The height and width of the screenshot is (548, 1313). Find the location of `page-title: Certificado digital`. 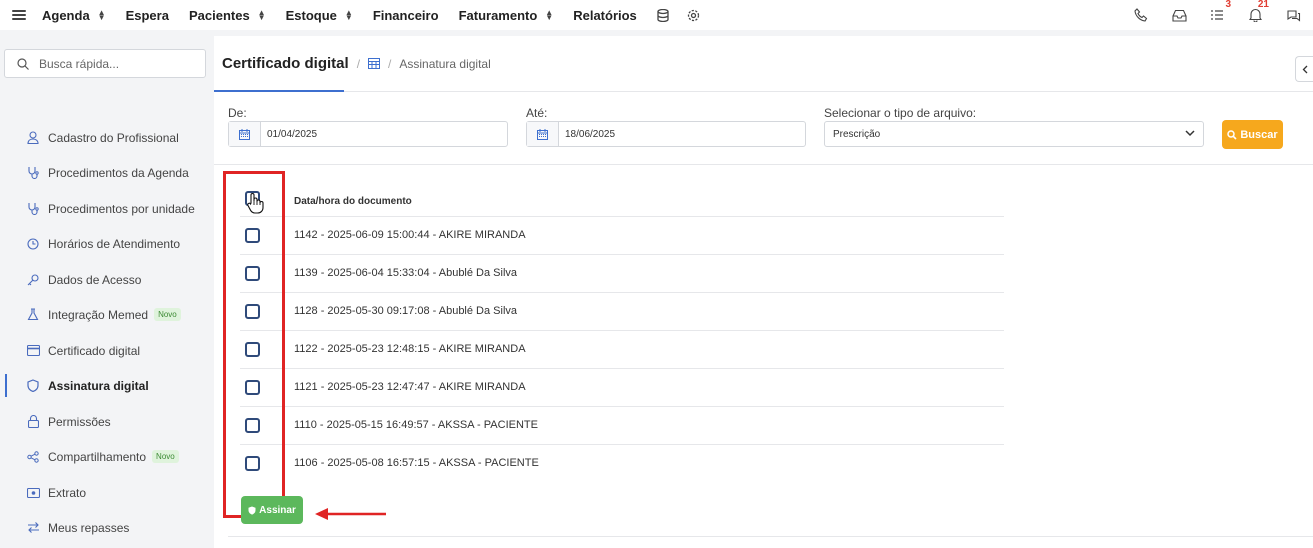

page-title: Certificado digital is located at coordinates (285, 63).